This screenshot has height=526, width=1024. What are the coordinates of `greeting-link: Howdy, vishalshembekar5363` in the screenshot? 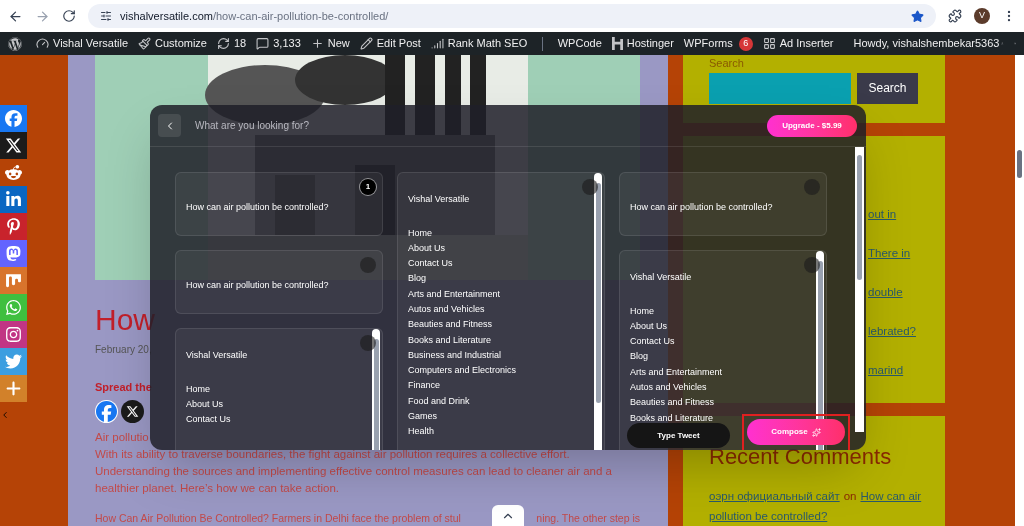 It's located at (926, 43).